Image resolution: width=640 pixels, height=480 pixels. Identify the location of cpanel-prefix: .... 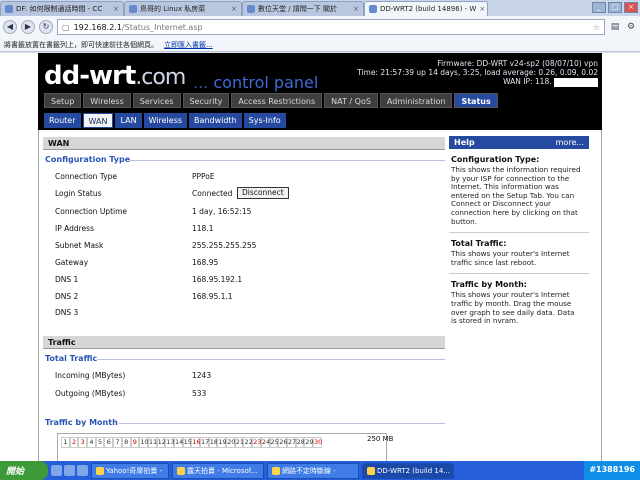
(201, 82).